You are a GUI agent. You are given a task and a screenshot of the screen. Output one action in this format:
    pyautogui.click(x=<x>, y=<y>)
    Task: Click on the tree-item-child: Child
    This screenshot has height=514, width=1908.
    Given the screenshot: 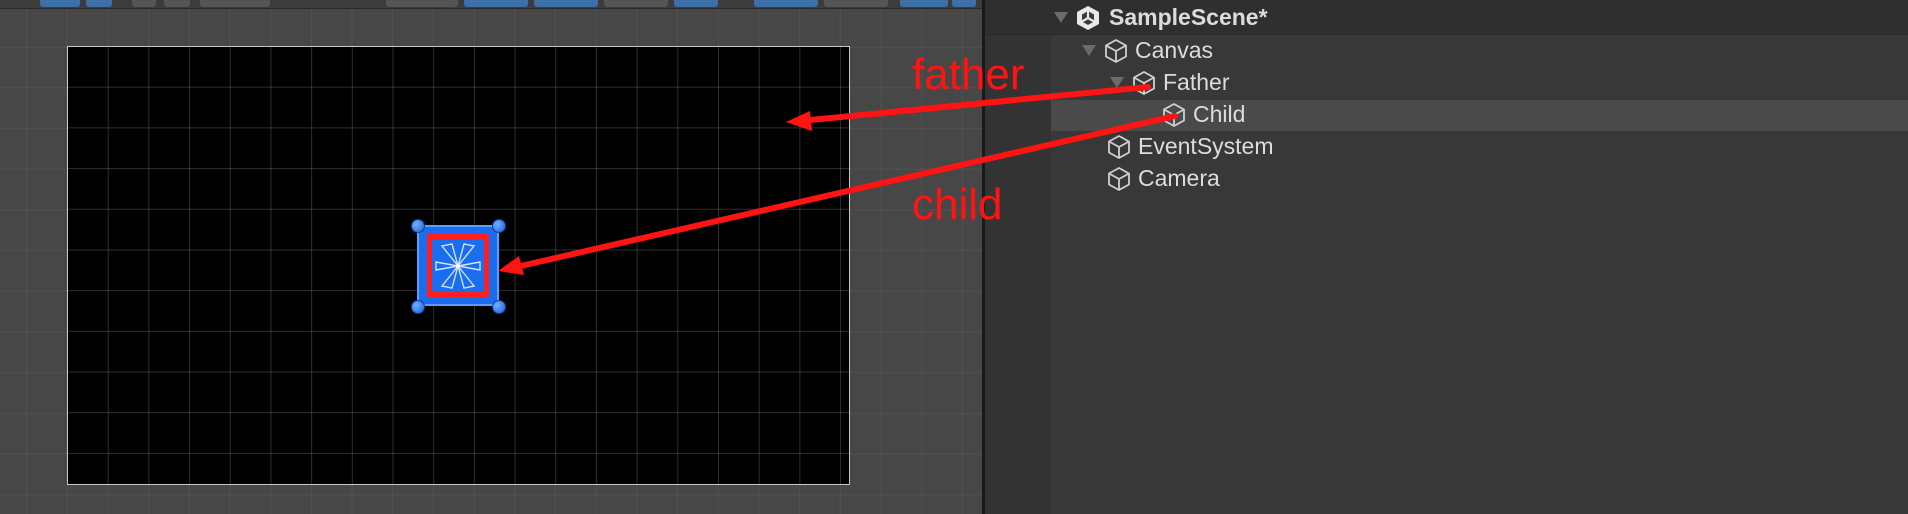 What is the action you would take?
    pyautogui.click(x=1203, y=114)
    